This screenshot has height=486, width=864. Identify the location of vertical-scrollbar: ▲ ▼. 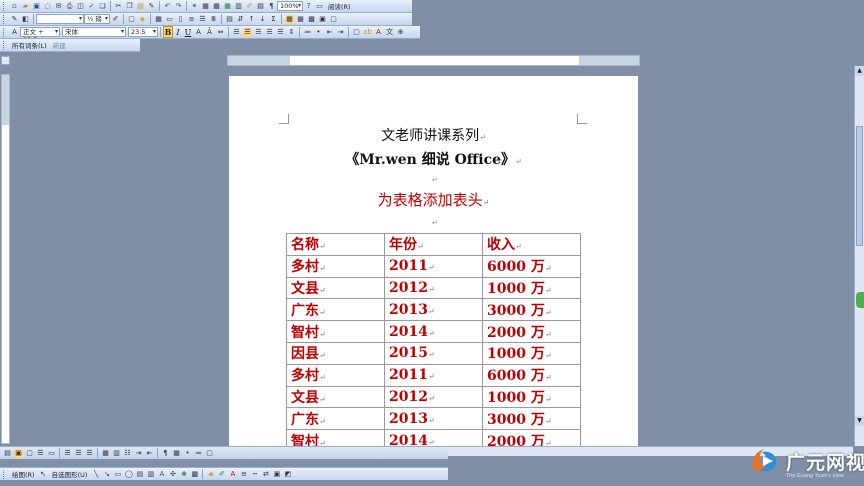
(859, 256).